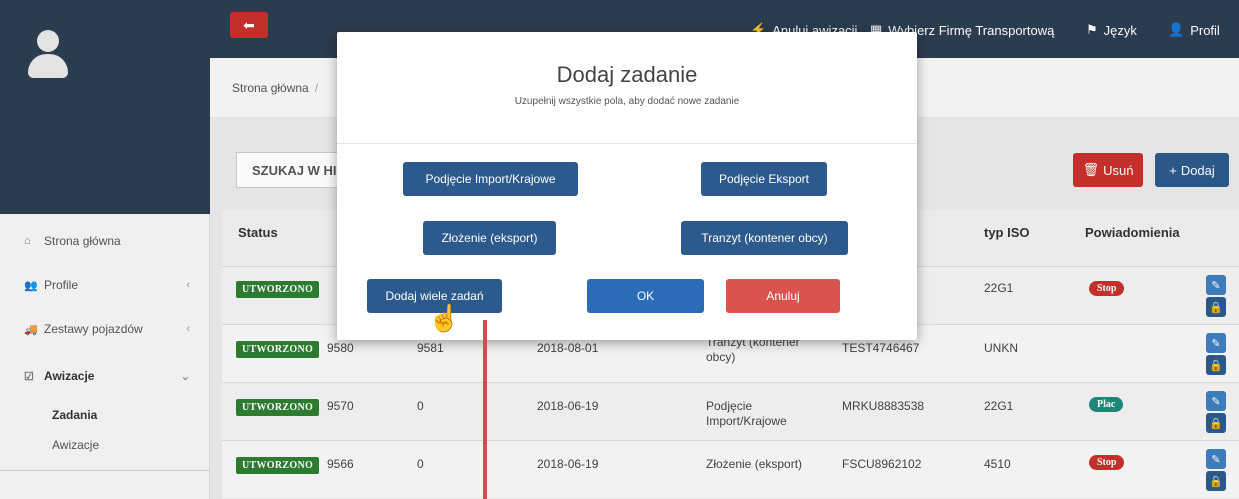  I want to click on import-pickup-button: Podjęcie Import/Krajowe, so click(490, 179).